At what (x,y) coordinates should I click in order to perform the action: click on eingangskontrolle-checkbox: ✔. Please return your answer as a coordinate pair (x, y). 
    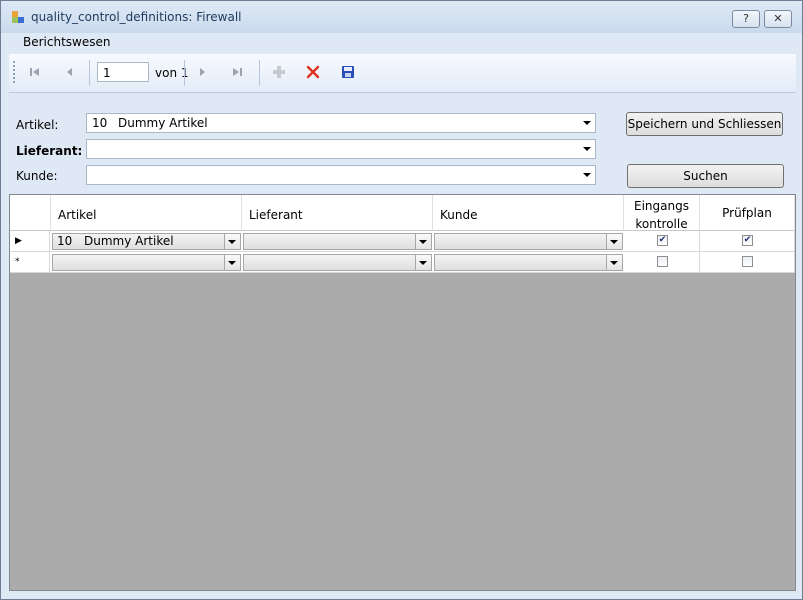
    Looking at the image, I should click on (662, 240).